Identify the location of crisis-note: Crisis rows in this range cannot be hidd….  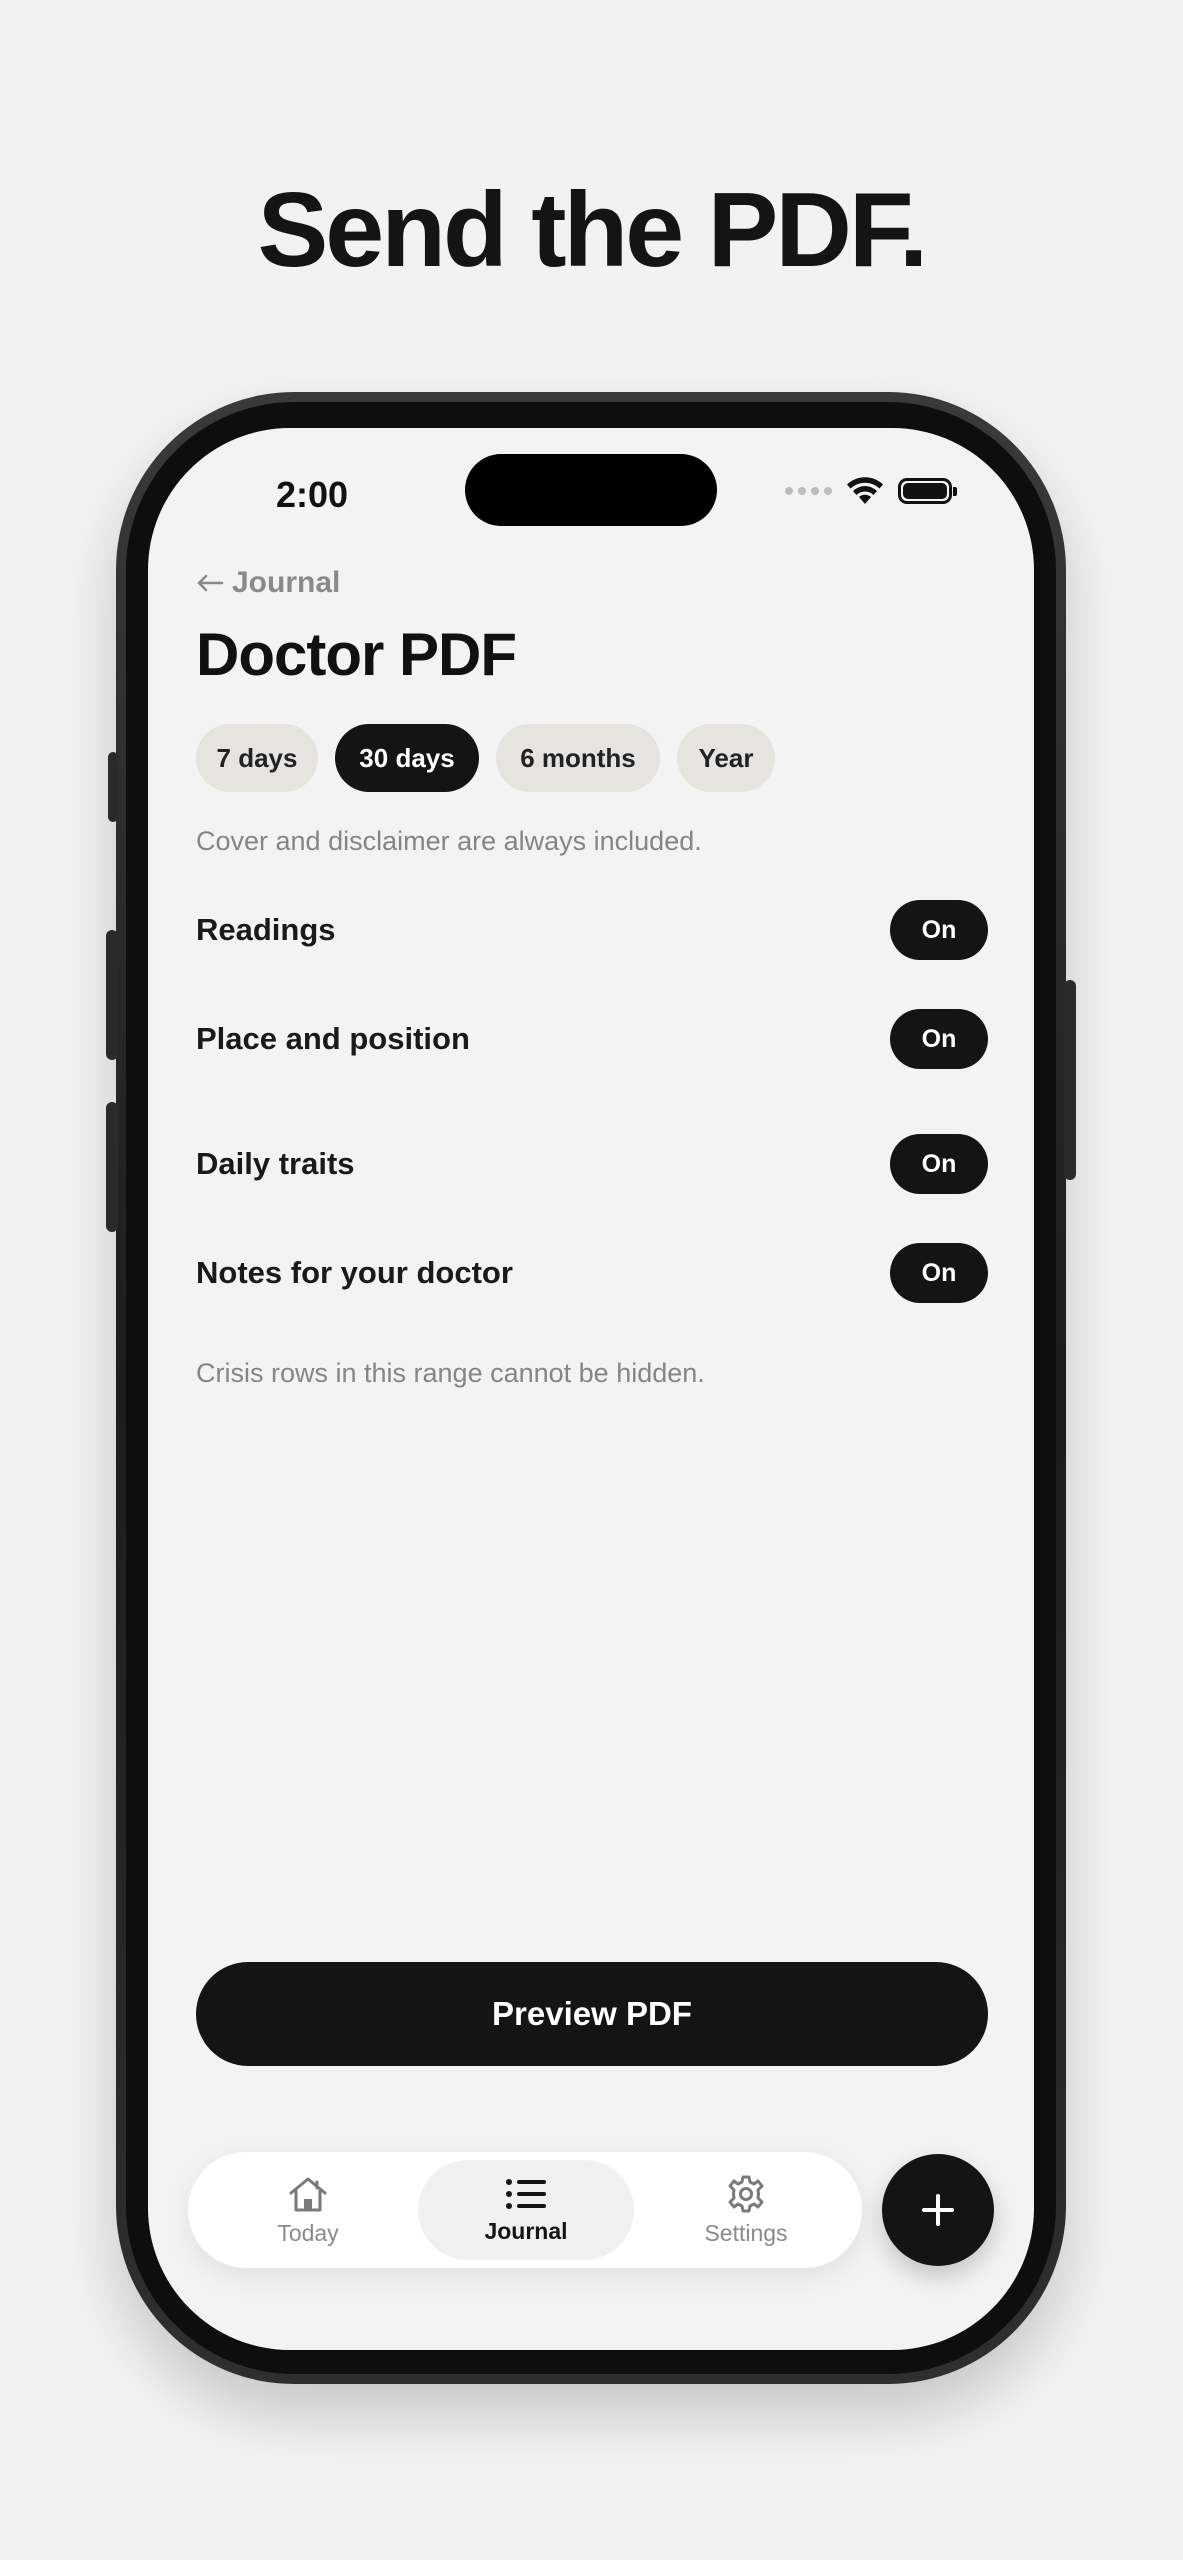
(450, 1373).